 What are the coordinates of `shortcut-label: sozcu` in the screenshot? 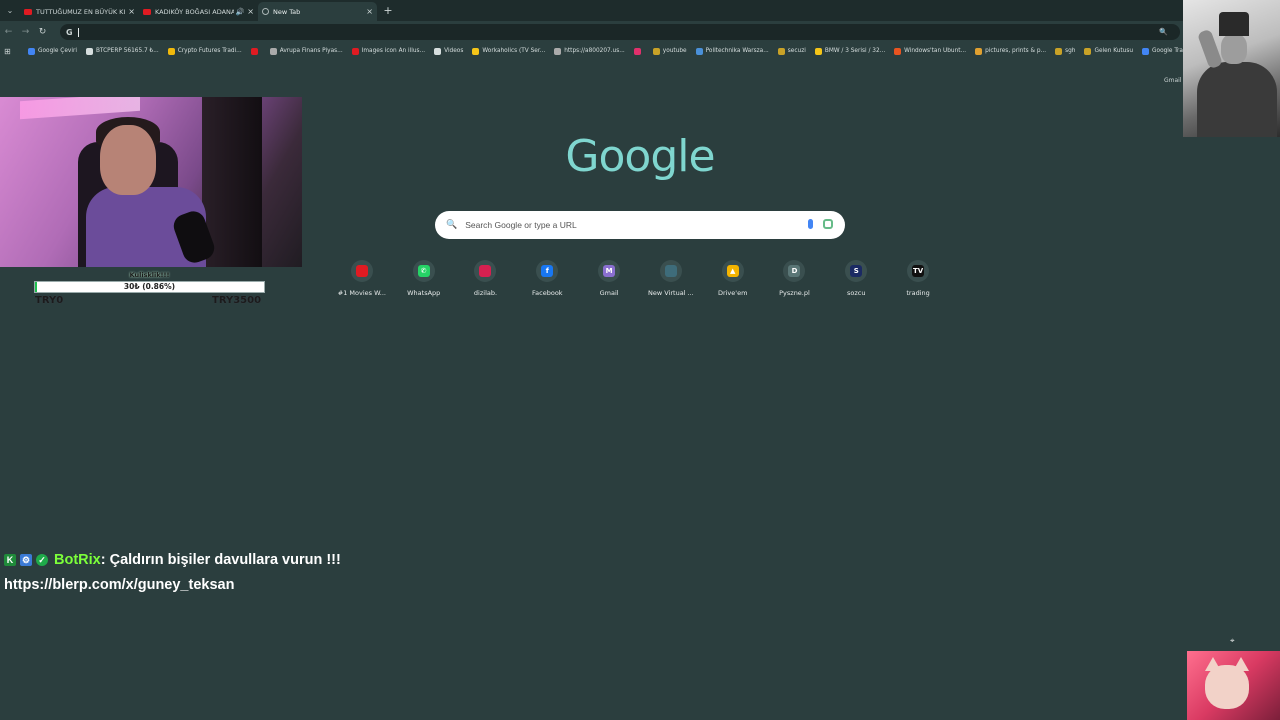 It's located at (856, 293).